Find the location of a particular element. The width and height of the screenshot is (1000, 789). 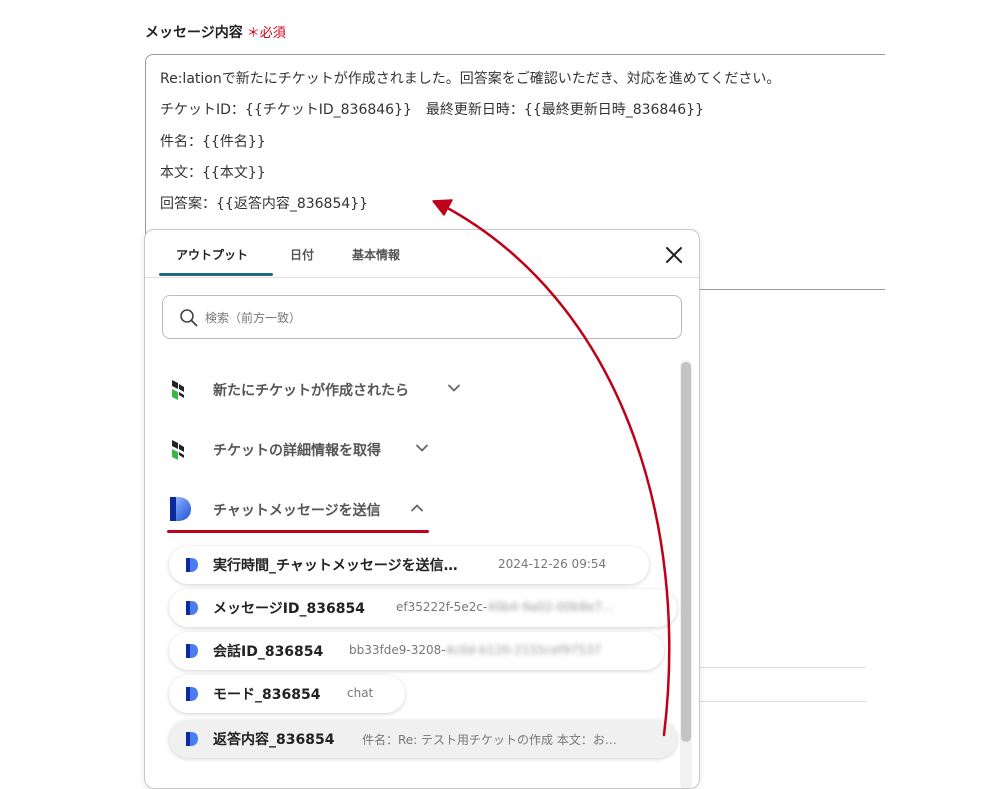

item-value-visible: bb33fde9-3208- is located at coordinates (397, 650).